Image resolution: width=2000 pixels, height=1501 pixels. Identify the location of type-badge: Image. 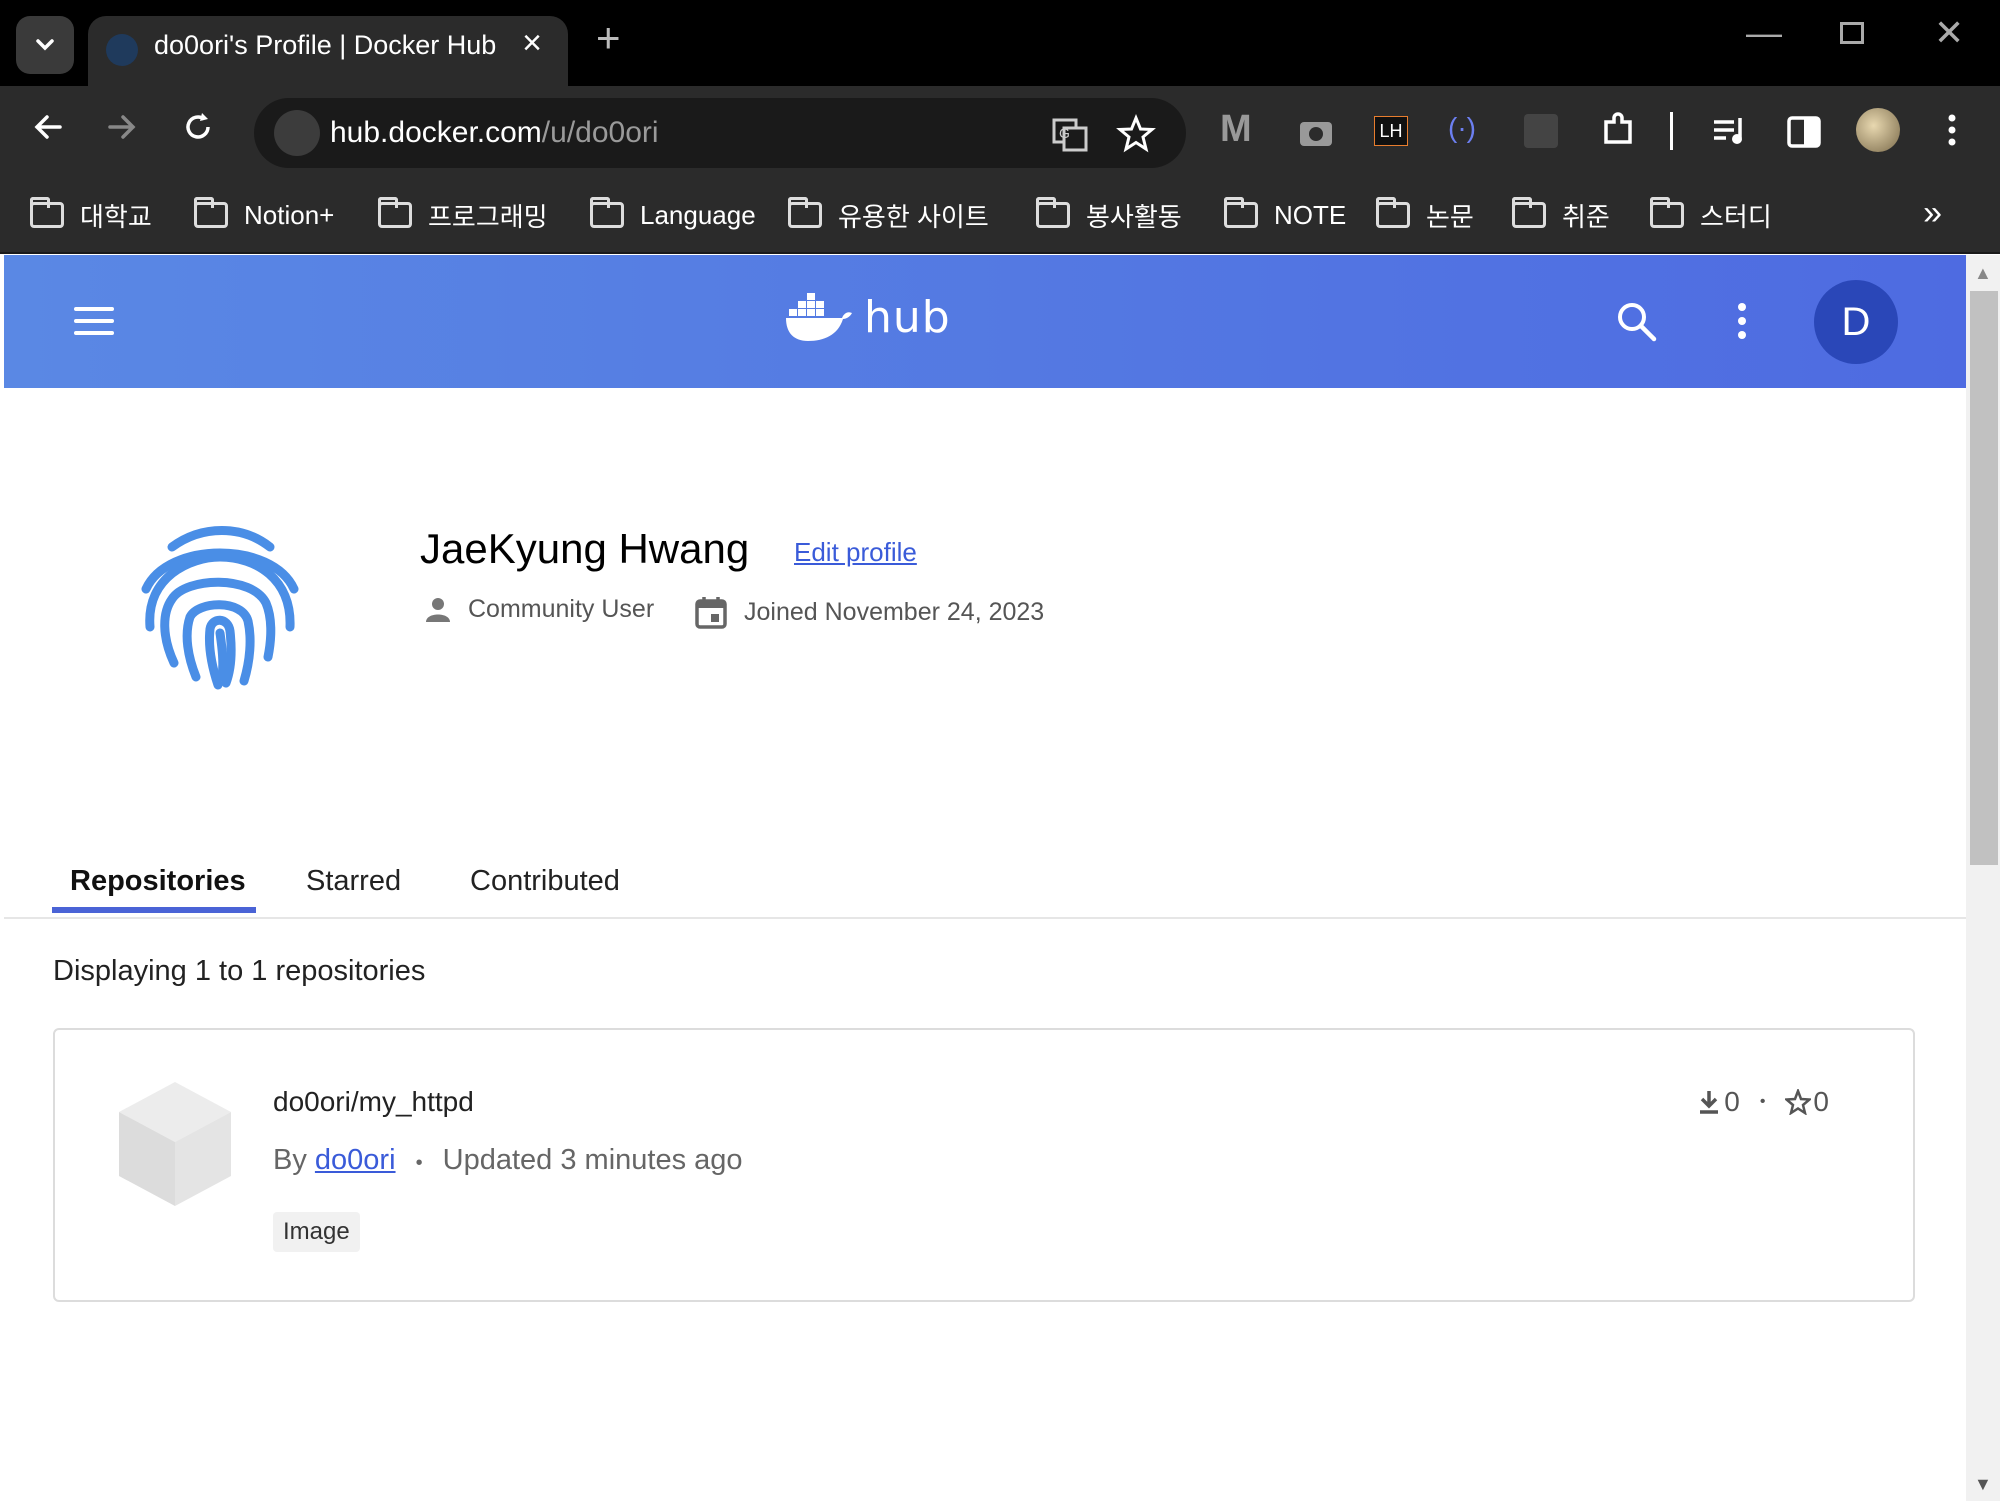
(316, 1232).